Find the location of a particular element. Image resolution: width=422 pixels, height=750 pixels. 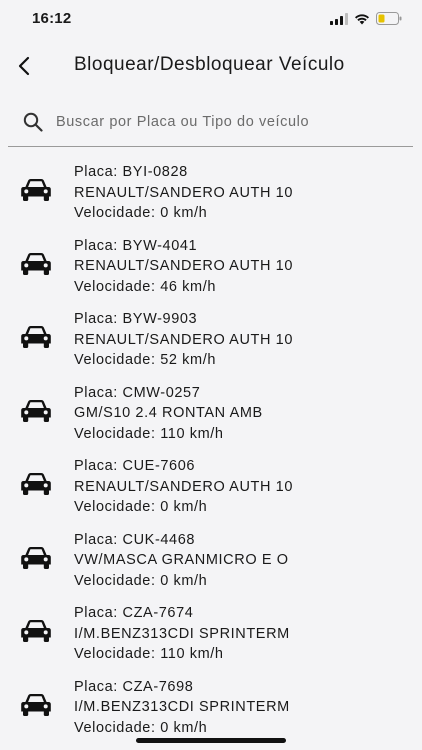

vehicle-model: GM/S10 2.4 RONTAN AMB is located at coordinates (168, 413).